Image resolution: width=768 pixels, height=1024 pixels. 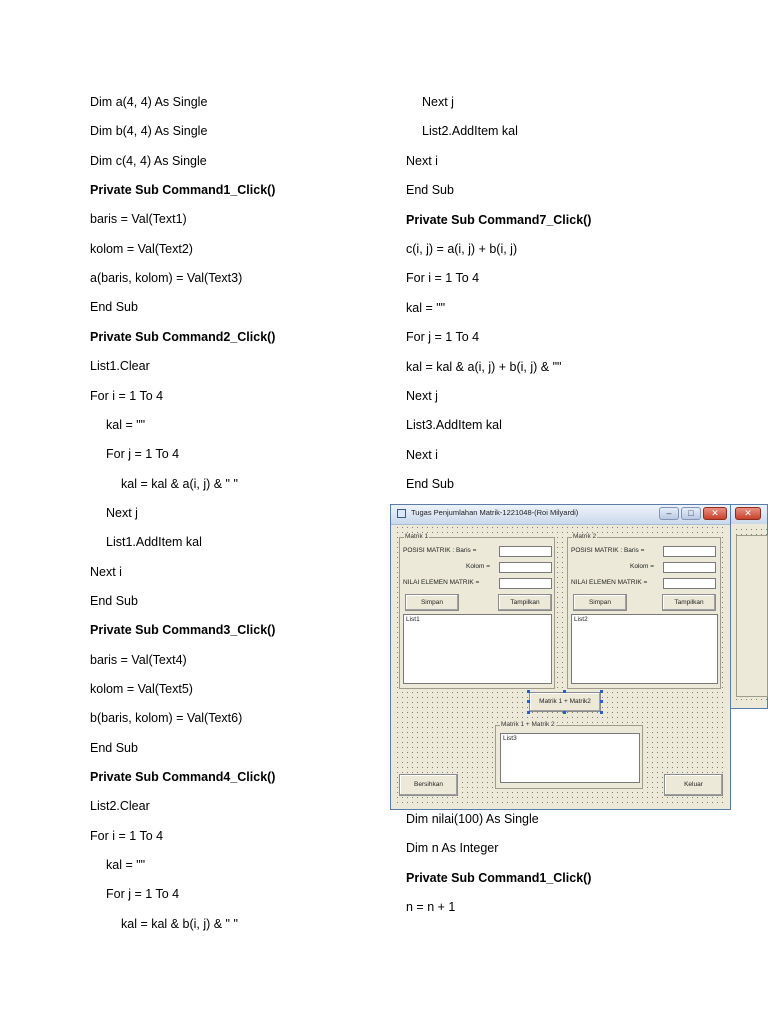 I want to click on code-line: Private Sub Command3_Click(), so click(x=183, y=630).